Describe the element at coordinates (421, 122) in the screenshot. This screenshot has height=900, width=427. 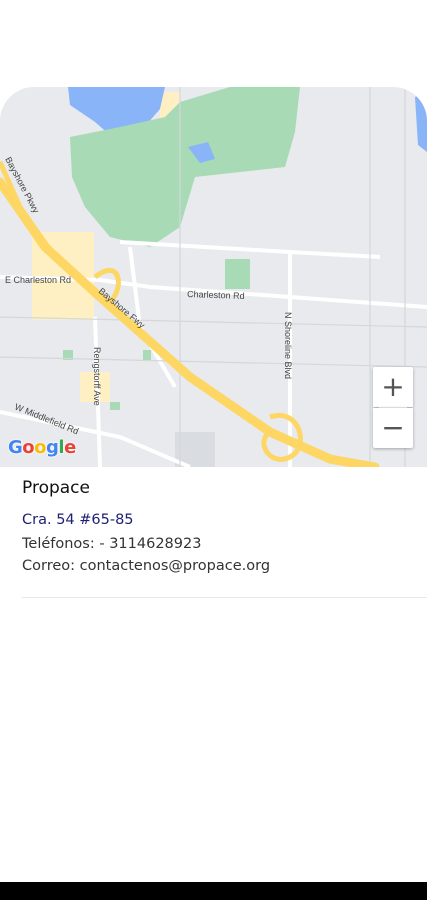
I see `water` at that location.